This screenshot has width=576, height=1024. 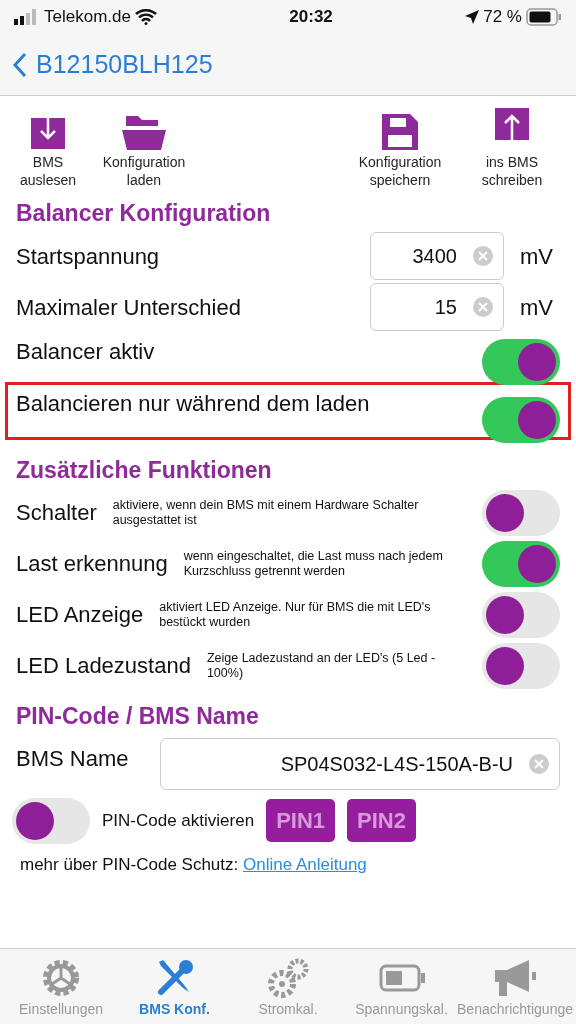 I want to click on info-text: mehr über PIN-Code Schutz:, so click(x=129, y=864).